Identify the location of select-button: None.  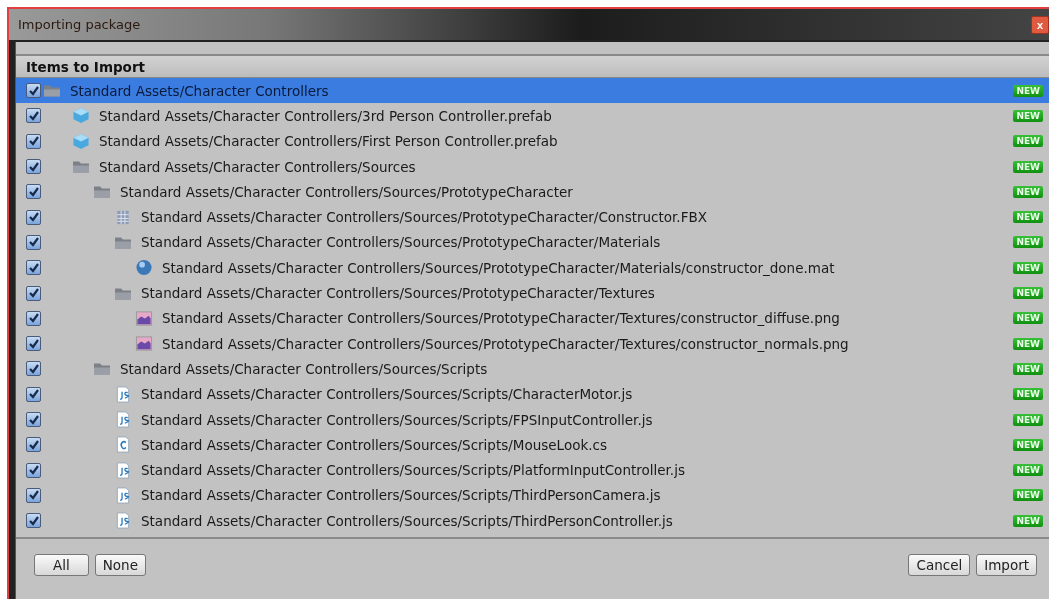
(120, 565).